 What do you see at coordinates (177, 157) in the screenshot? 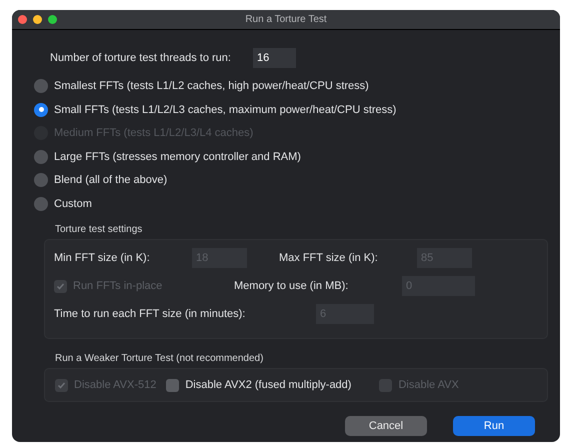
I see `radio-label: Large FFTs (stresses memory controller and RAM)` at bounding box center [177, 157].